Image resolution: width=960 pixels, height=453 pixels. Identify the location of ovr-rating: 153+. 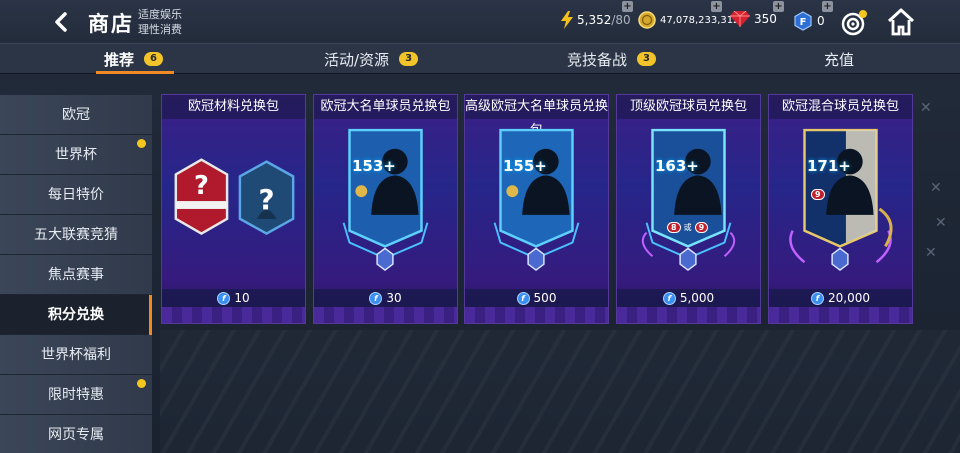
(374, 166).